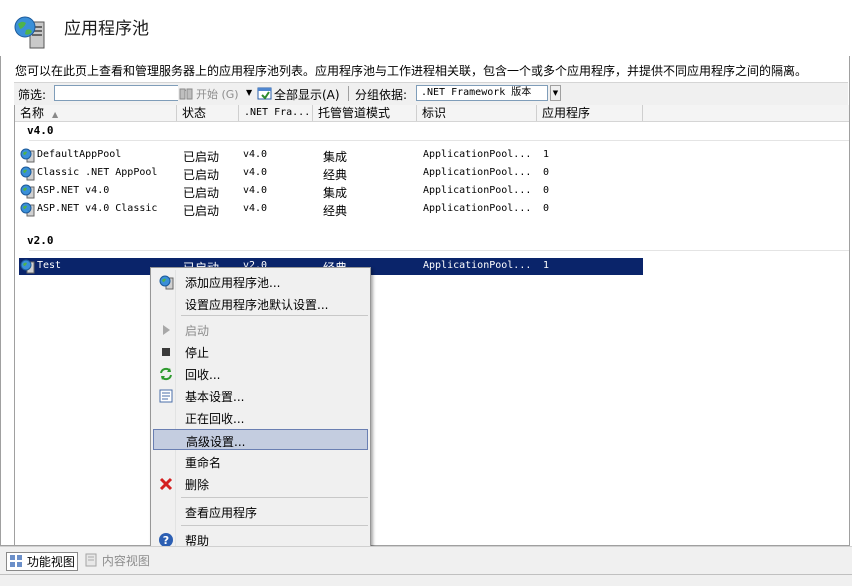  I want to click on column-header-name: 名称 ▲, so click(96, 113).